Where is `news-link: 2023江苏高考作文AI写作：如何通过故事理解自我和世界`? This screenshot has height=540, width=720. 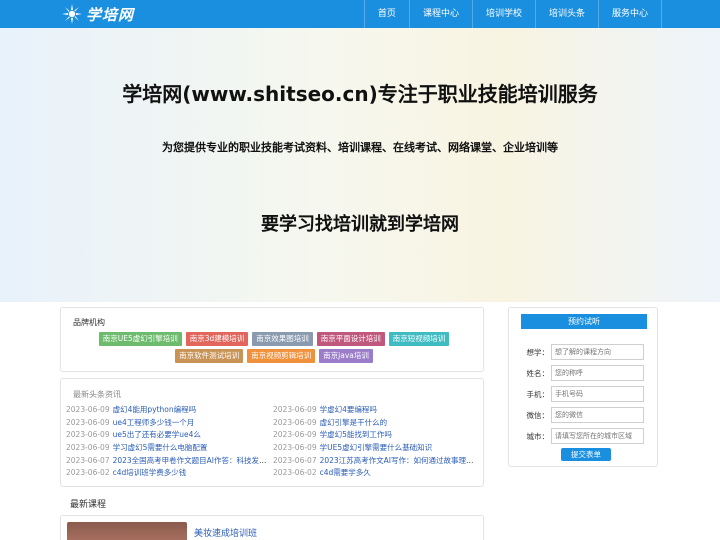 news-link: 2023江苏高考作文AI写作：如何通过故事理解自我和世界 is located at coordinates (400, 460).